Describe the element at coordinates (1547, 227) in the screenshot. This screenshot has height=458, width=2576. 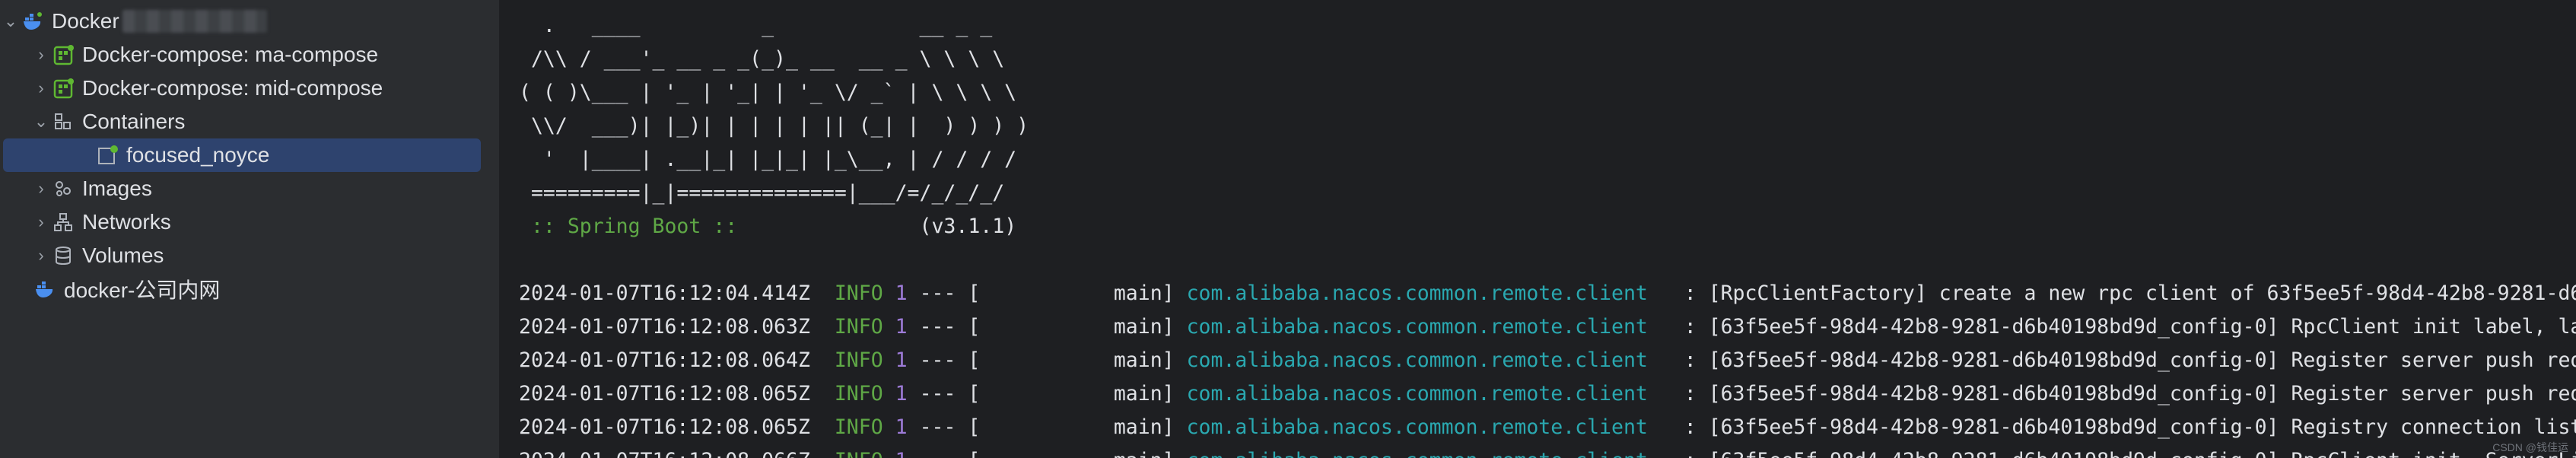
I see `spring-boot-line: :: Spring Boot :: (v3.1.1)` at that location.